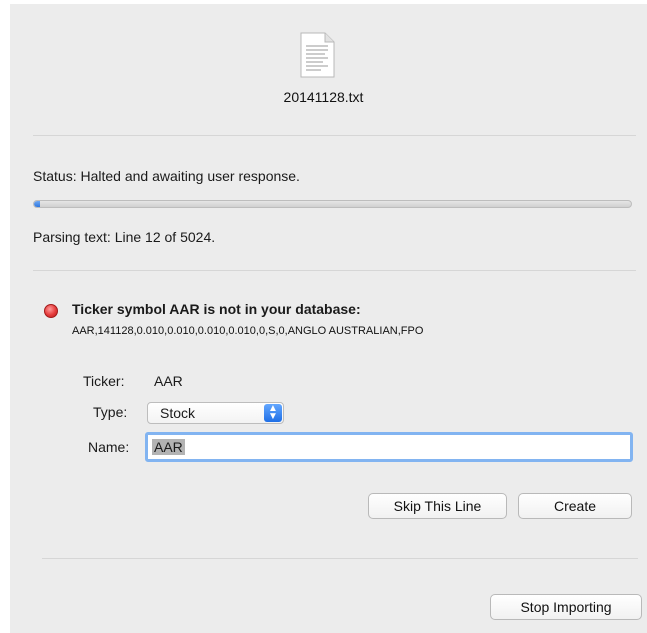 The height and width of the screenshot is (633, 647). What do you see at coordinates (566, 607) in the screenshot?
I see `stop-importing-button: Stop Importing` at bounding box center [566, 607].